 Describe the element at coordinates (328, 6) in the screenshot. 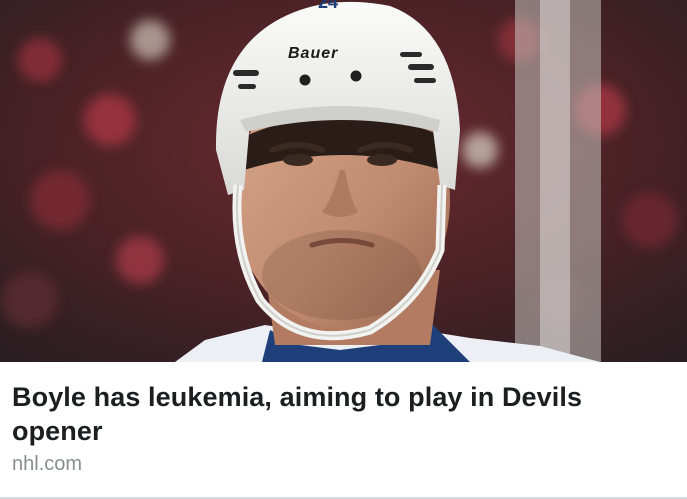

I see `helmet-number: 24` at that location.